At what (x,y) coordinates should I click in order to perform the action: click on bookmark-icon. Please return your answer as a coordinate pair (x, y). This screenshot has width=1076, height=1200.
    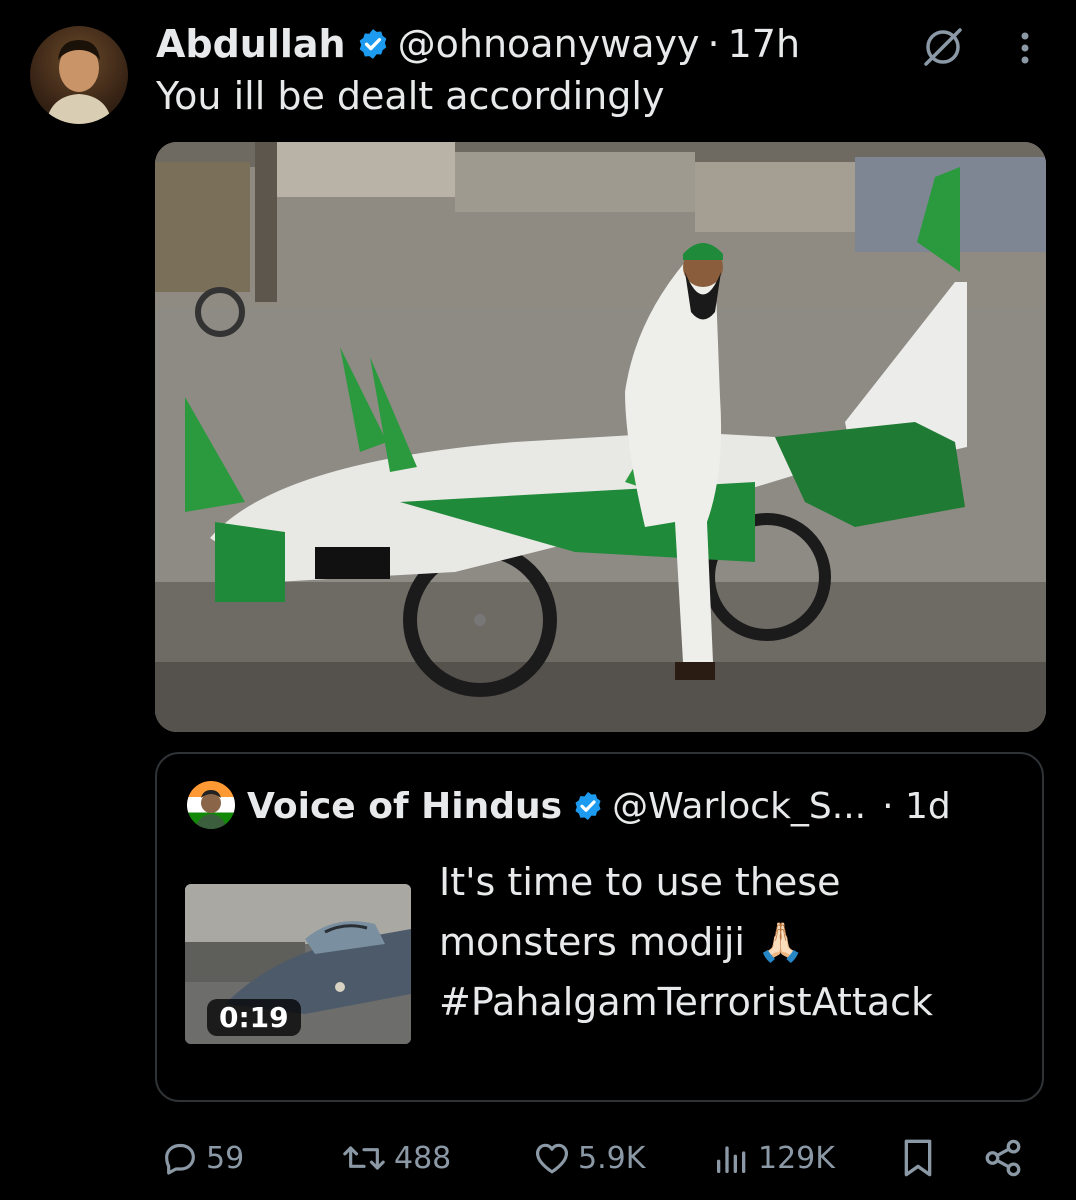
    Looking at the image, I should click on (918, 1158).